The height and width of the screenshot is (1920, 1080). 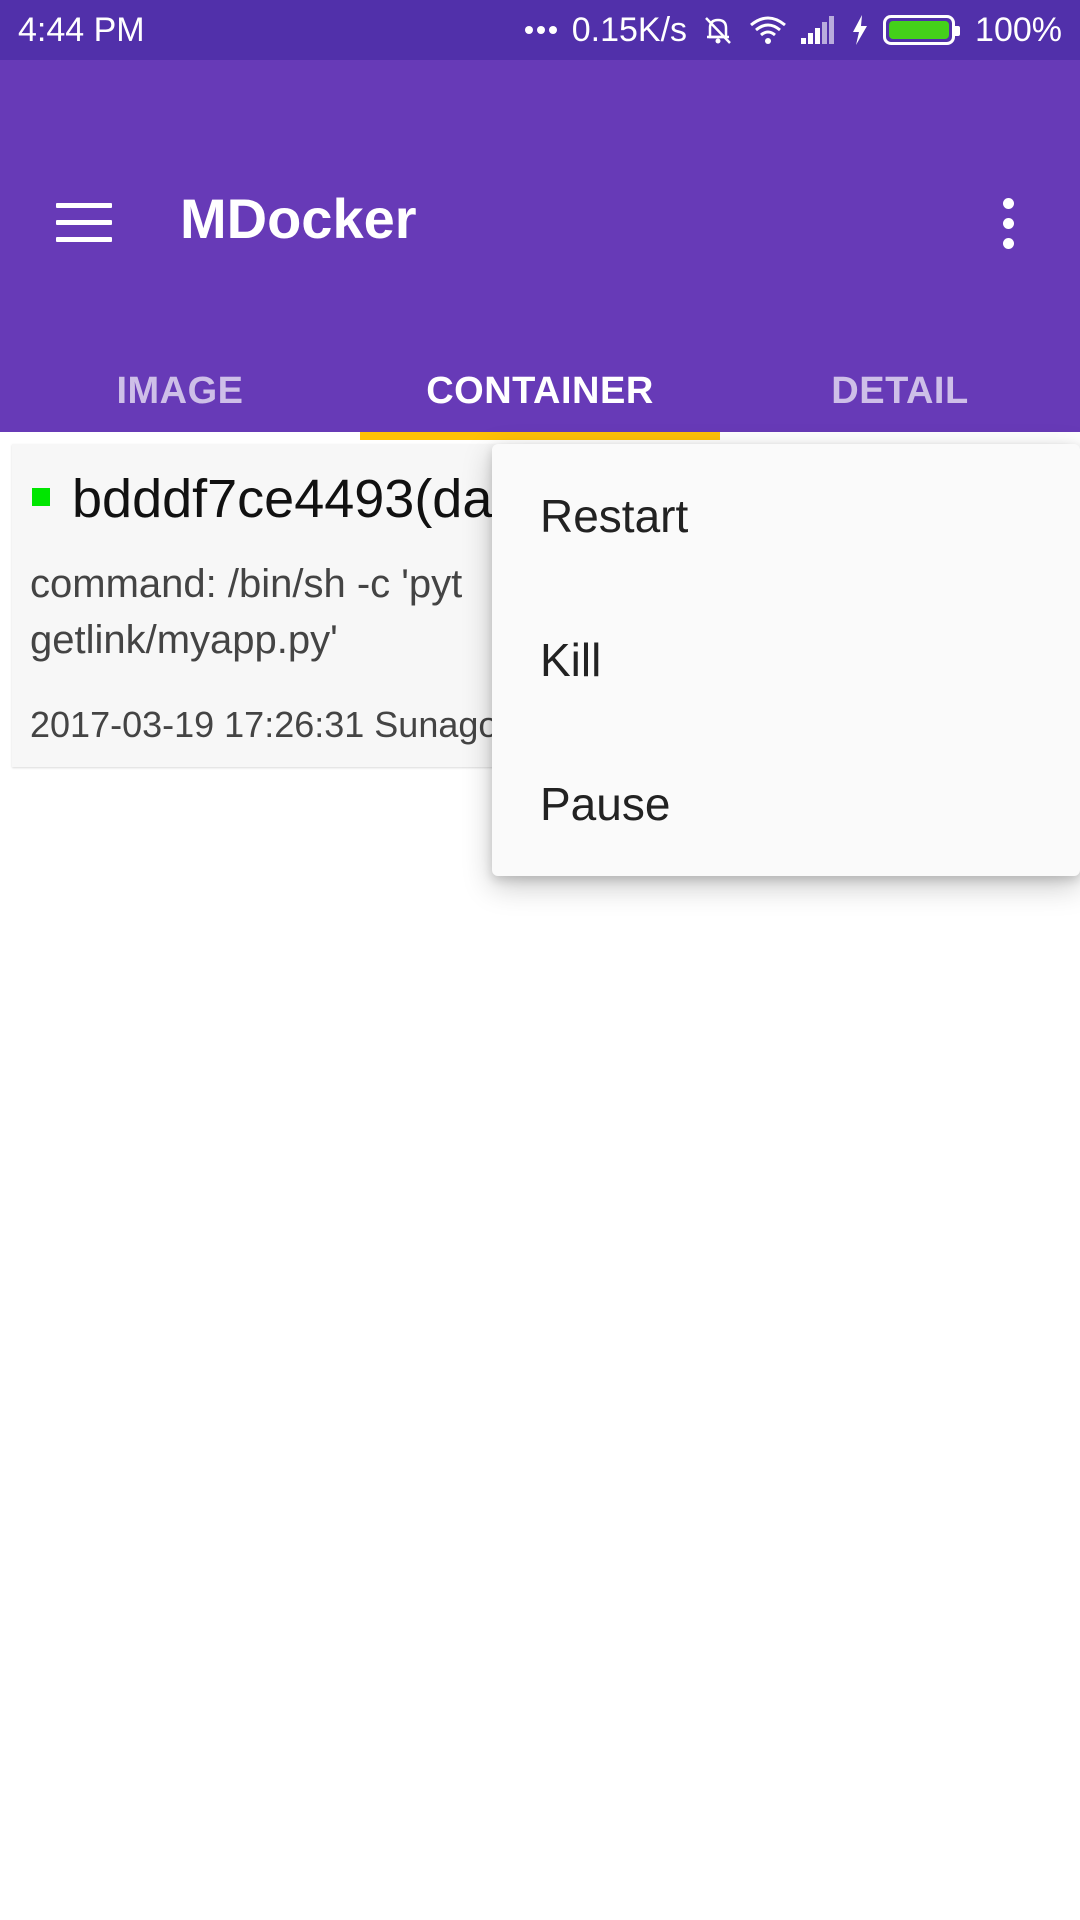 I want to click on status-bar: 4:44 PM 0.15K/s 100%, so click(x=540, y=30).